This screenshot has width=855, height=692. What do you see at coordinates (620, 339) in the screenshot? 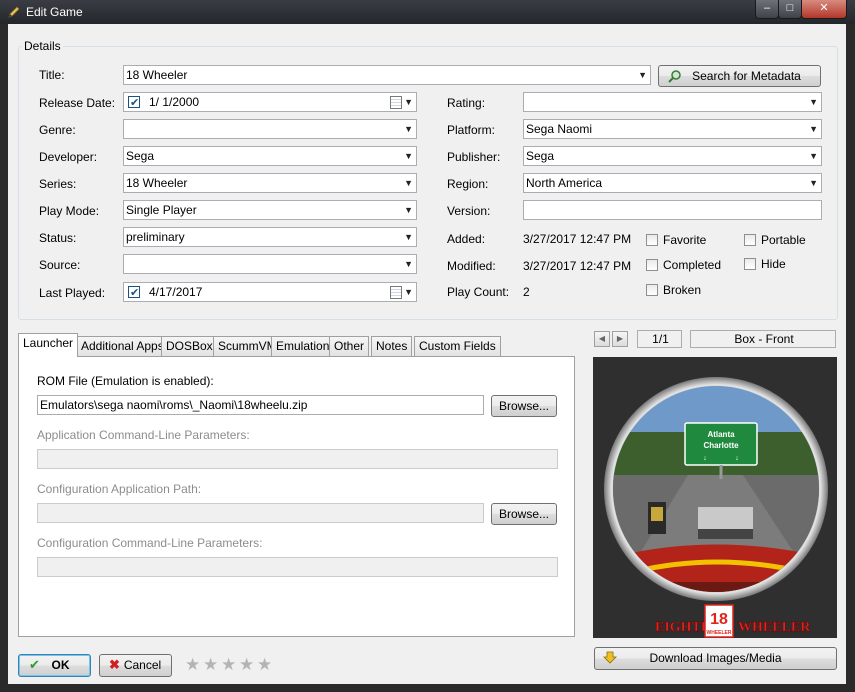
I see `next-image-button: ▶` at bounding box center [620, 339].